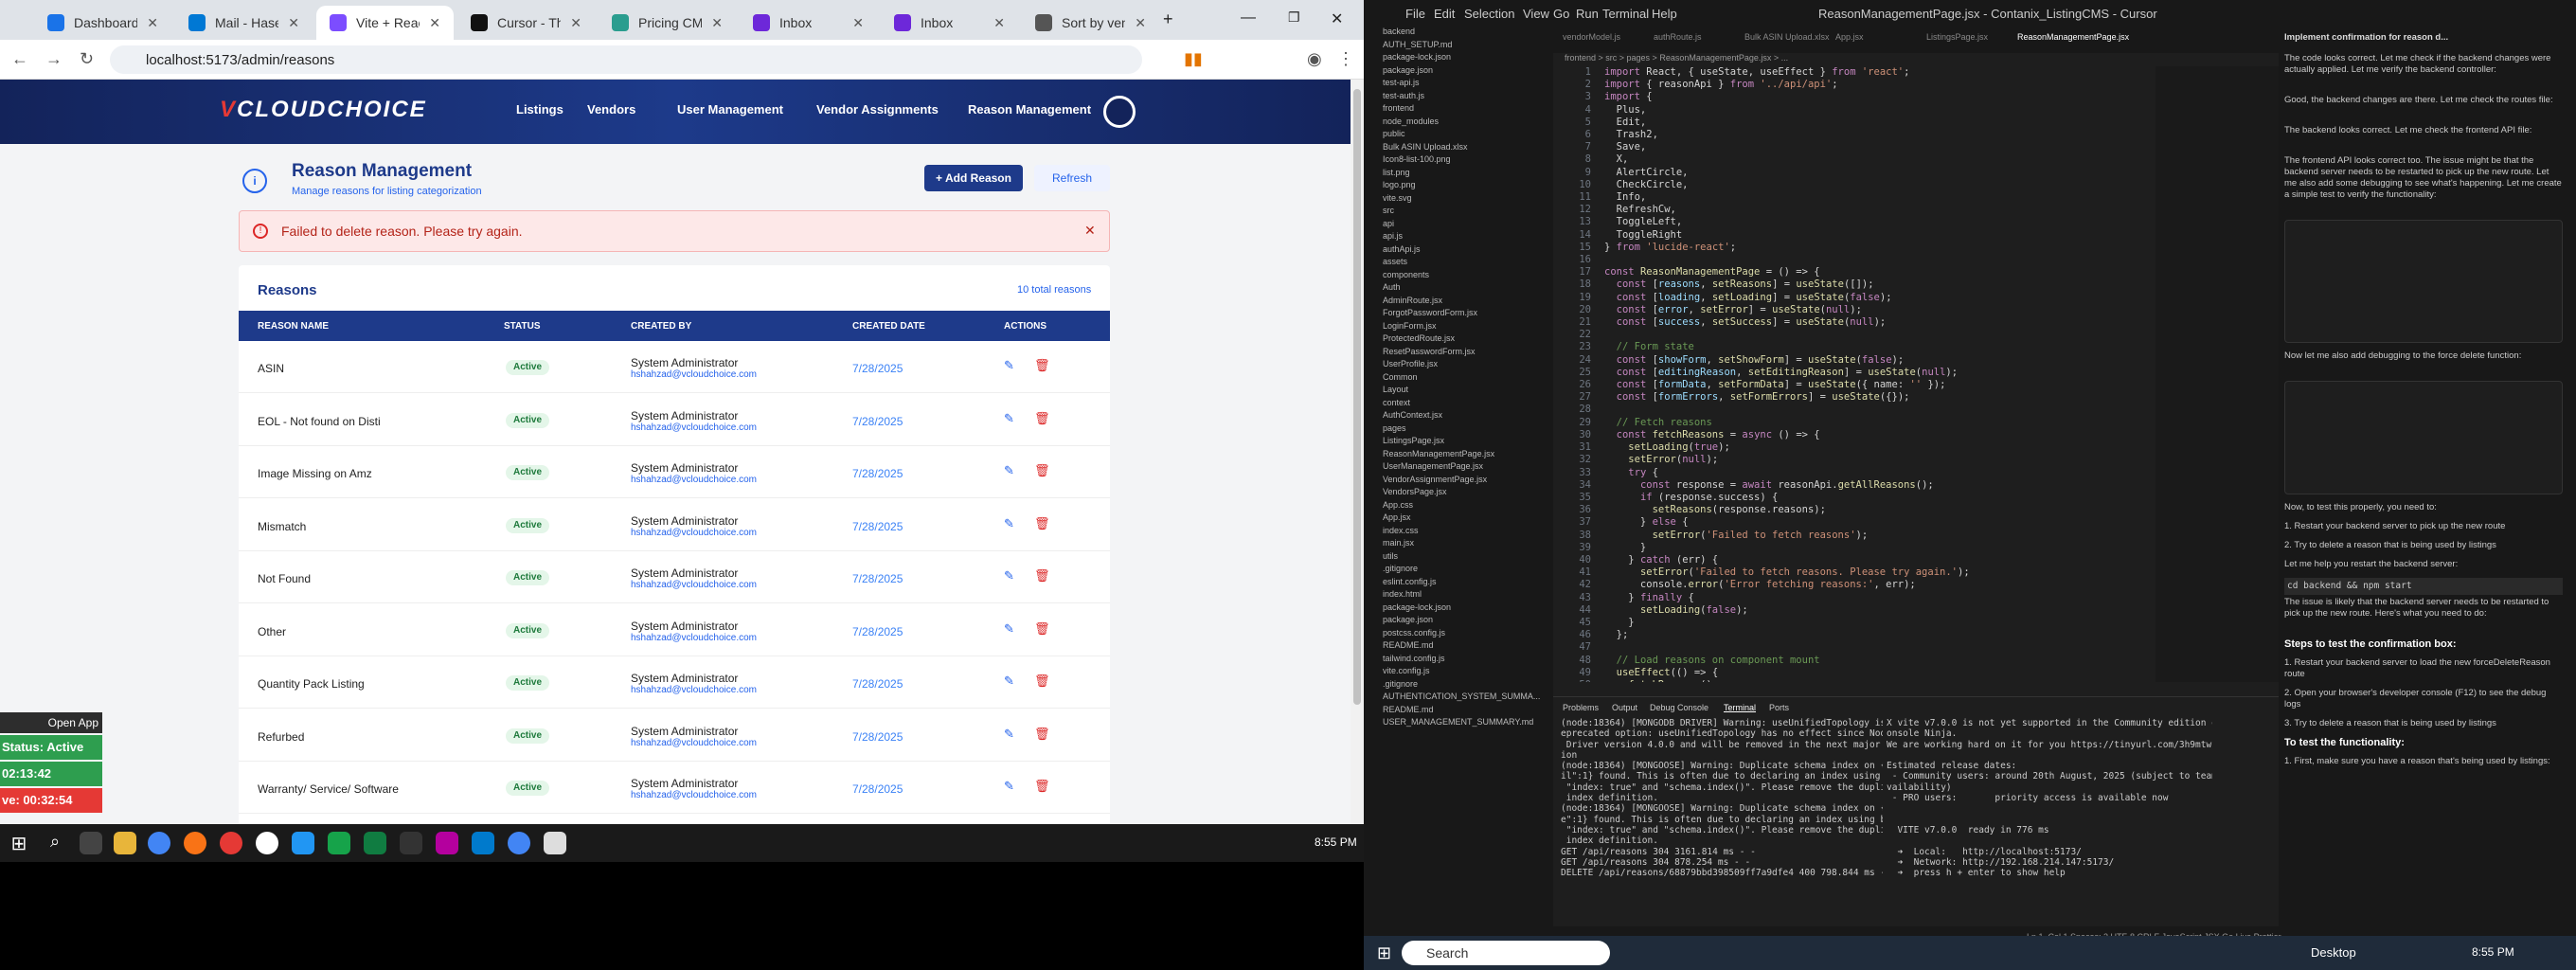  I want to click on explorer-item: README.md, so click(1458, 711).